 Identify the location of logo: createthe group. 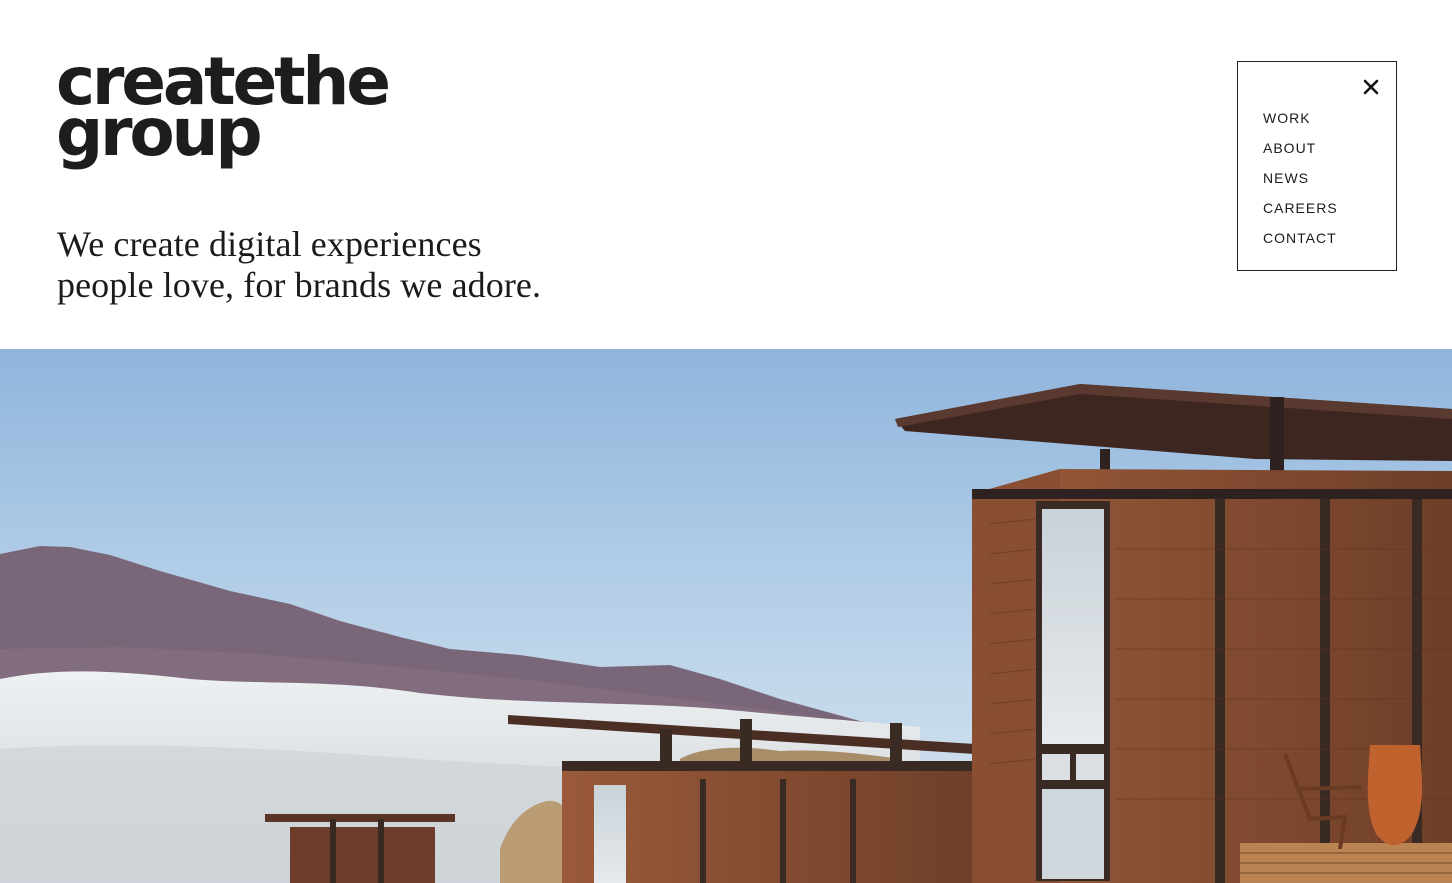
(223, 107).